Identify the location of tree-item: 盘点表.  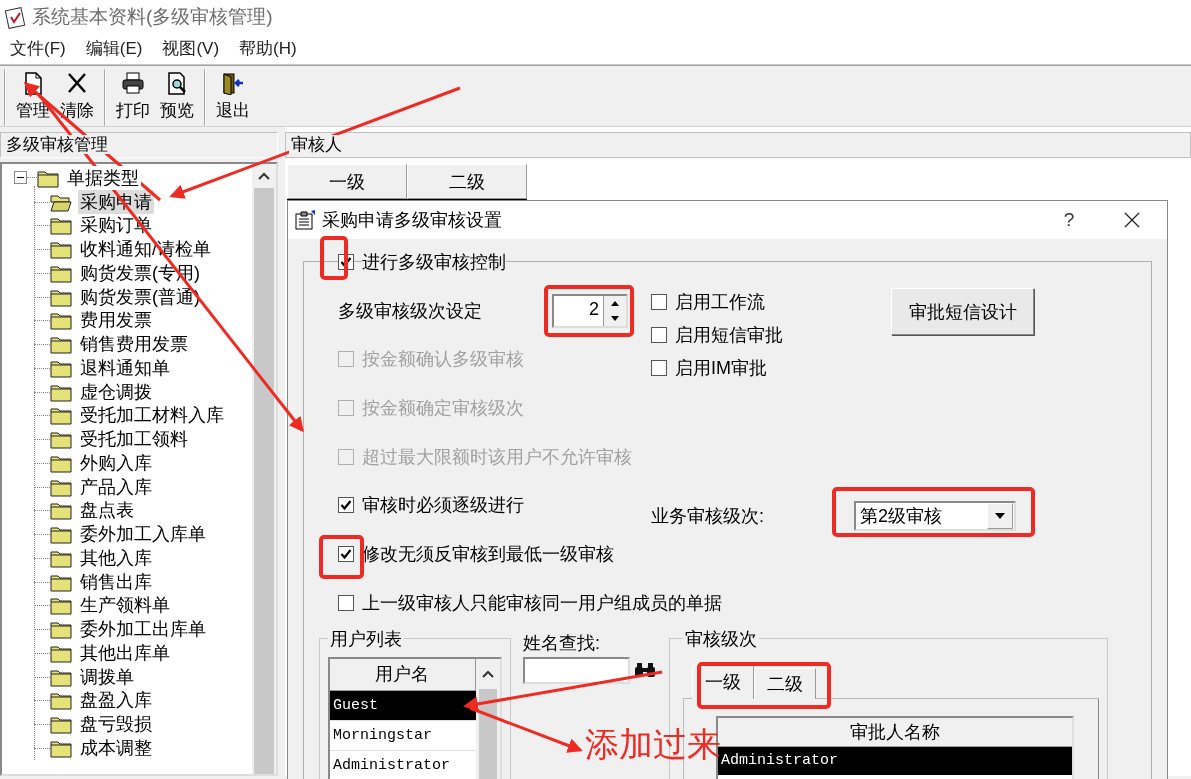
(107, 510).